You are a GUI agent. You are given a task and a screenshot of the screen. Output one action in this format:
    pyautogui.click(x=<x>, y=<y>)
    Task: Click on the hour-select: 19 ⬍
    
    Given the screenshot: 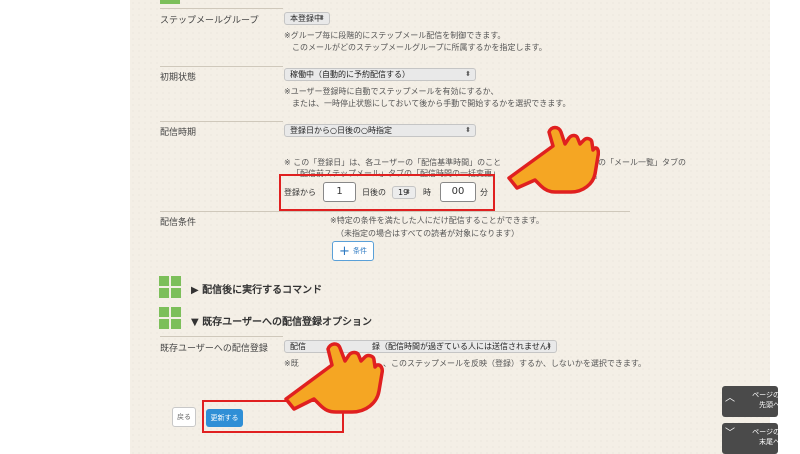 What is the action you would take?
    pyautogui.click(x=404, y=192)
    